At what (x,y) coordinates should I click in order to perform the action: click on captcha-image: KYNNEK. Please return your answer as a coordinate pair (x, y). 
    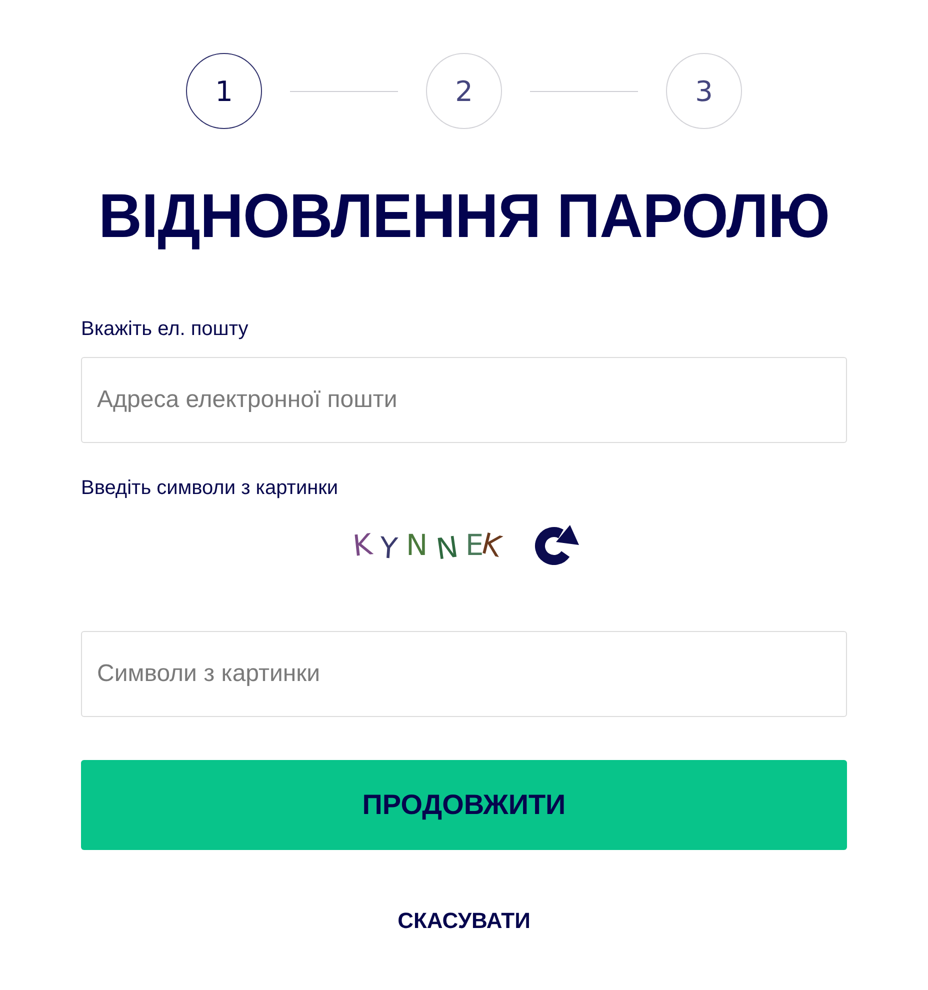
    Looking at the image, I should click on (427, 545).